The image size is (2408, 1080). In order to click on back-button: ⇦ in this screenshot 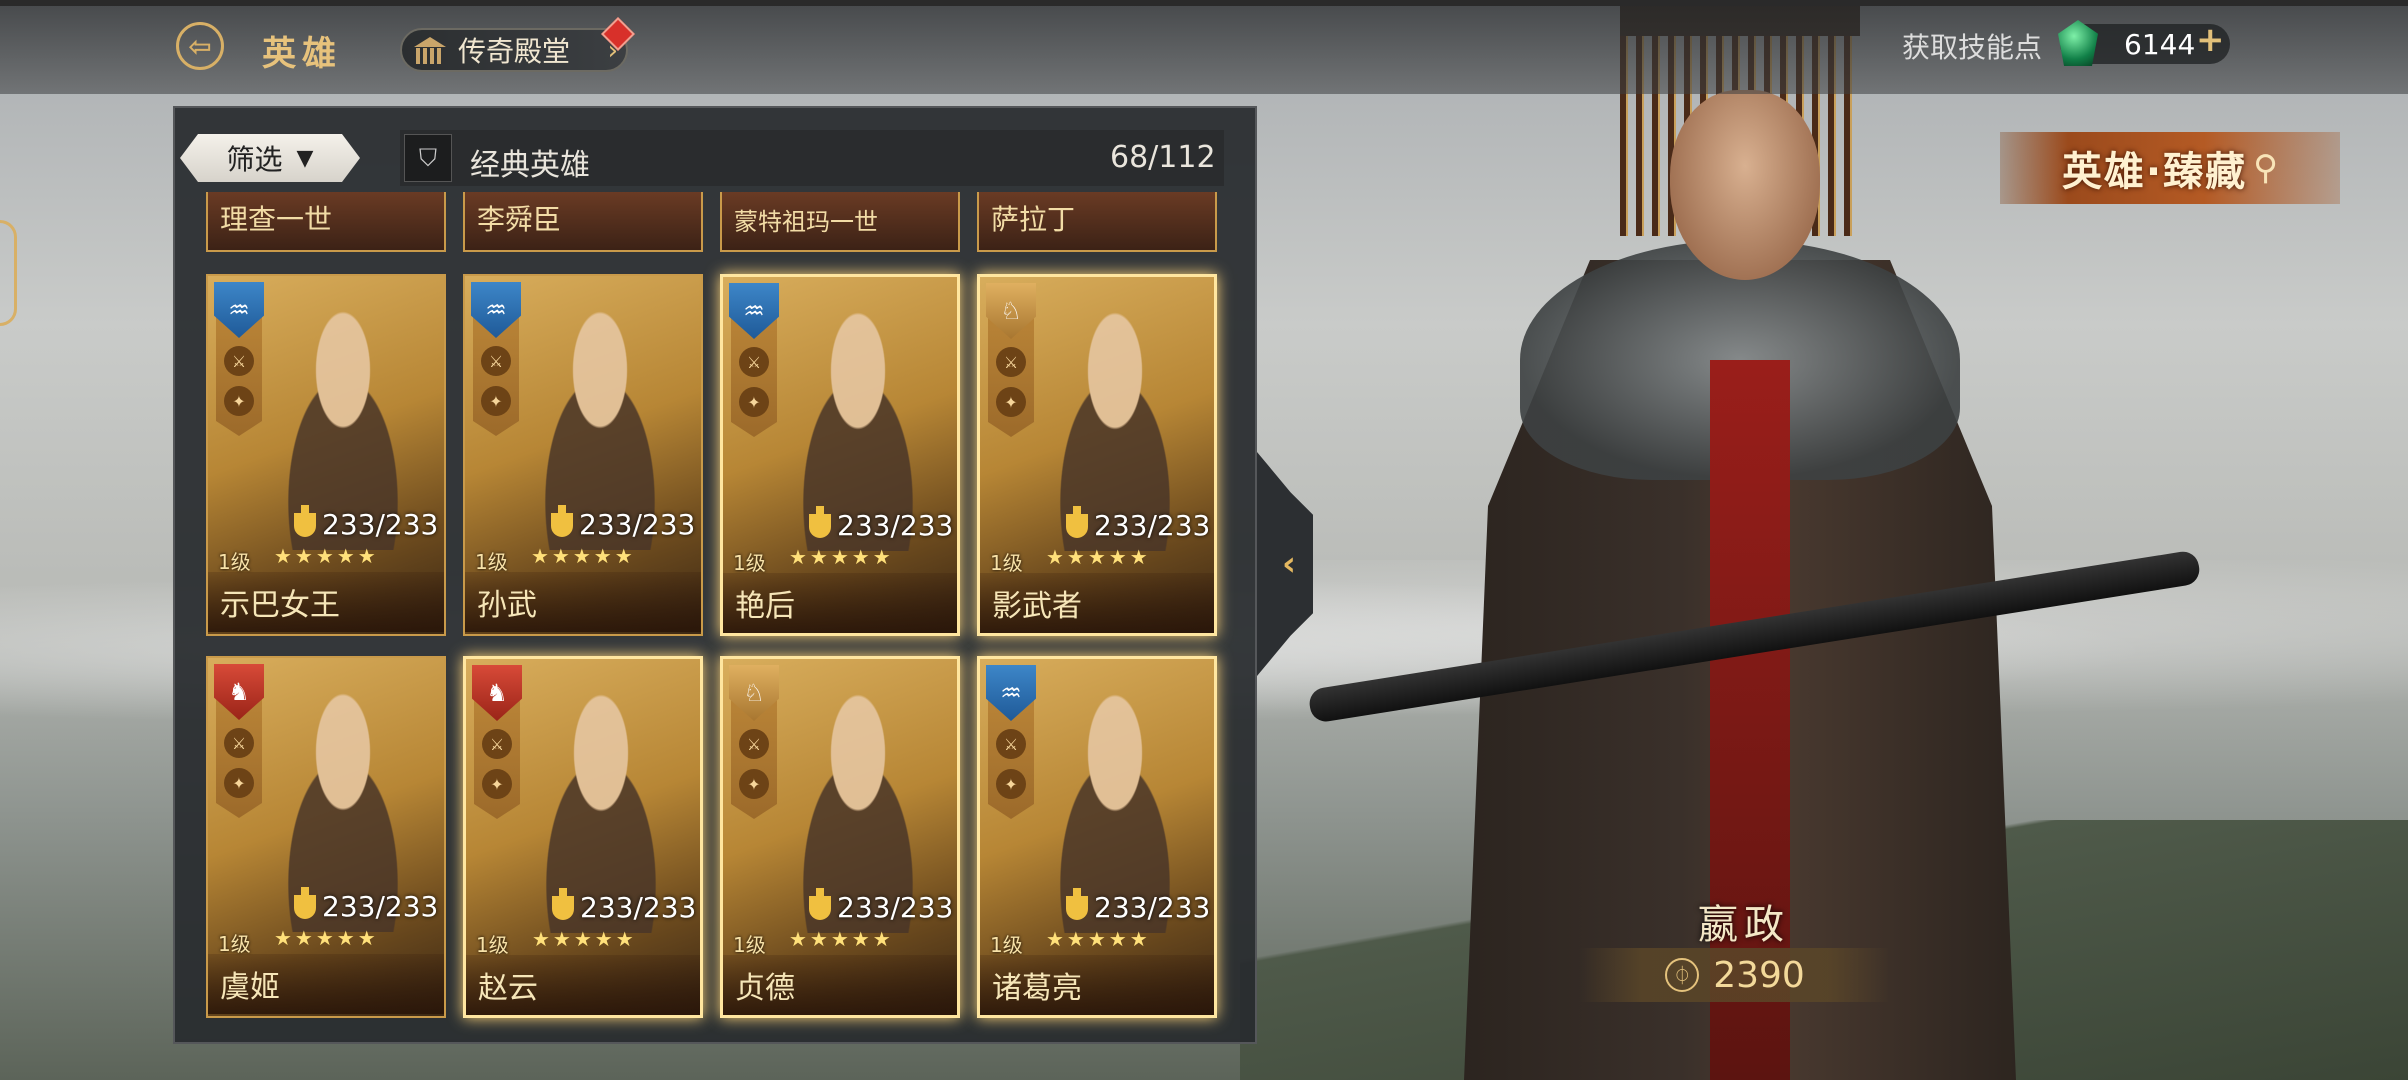, I will do `click(200, 46)`.